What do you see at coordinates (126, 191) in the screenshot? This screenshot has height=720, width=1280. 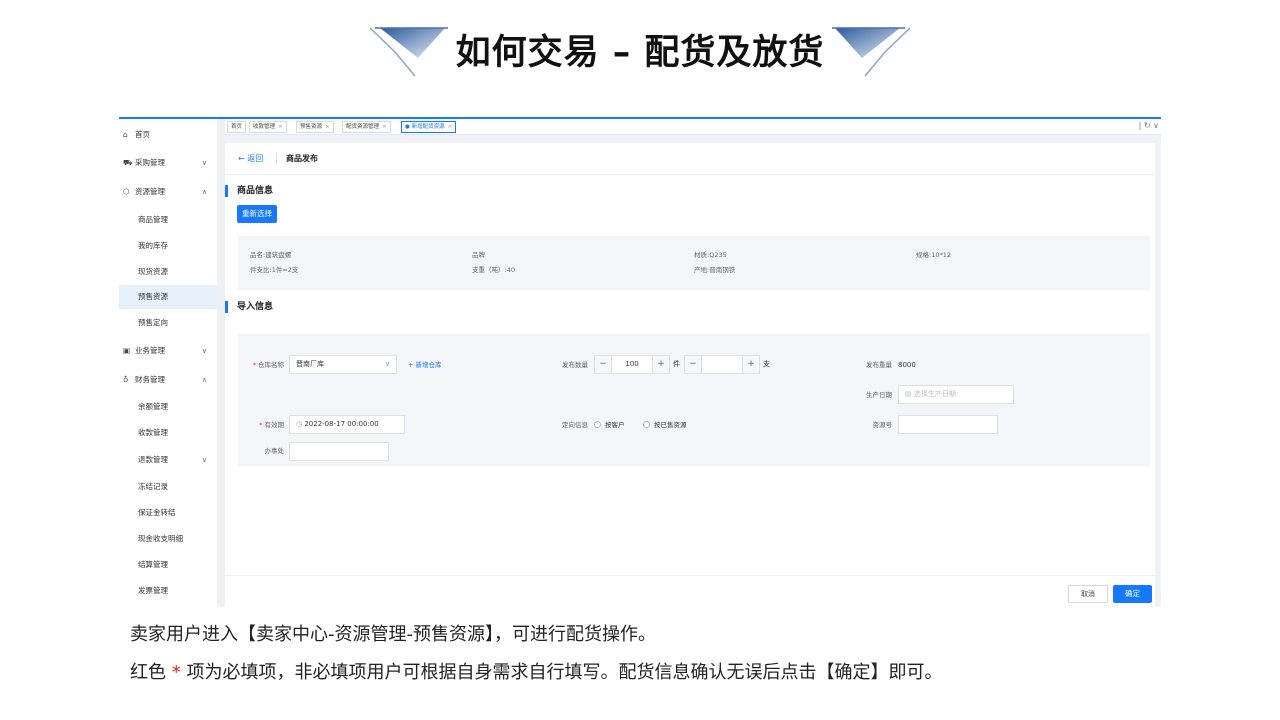 I see `cube-icon: ⬡` at bounding box center [126, 191].